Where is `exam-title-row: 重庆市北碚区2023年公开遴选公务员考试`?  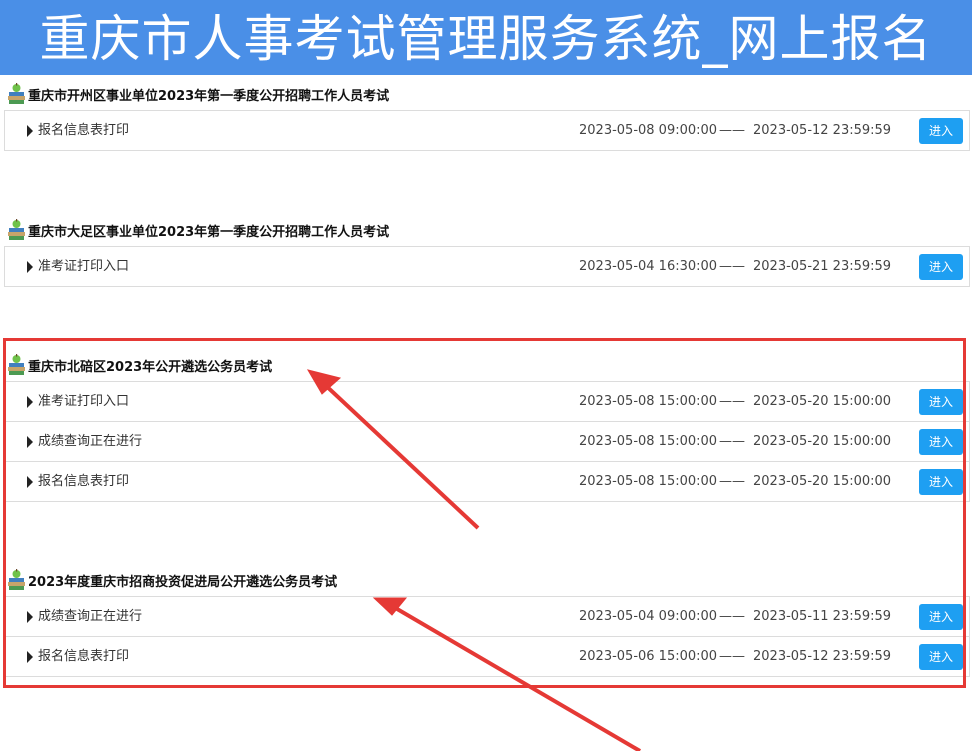 exam-title-row: 重庆市北碚区2023年公开遴选公务员考试 is located at coordinates (487, 365).